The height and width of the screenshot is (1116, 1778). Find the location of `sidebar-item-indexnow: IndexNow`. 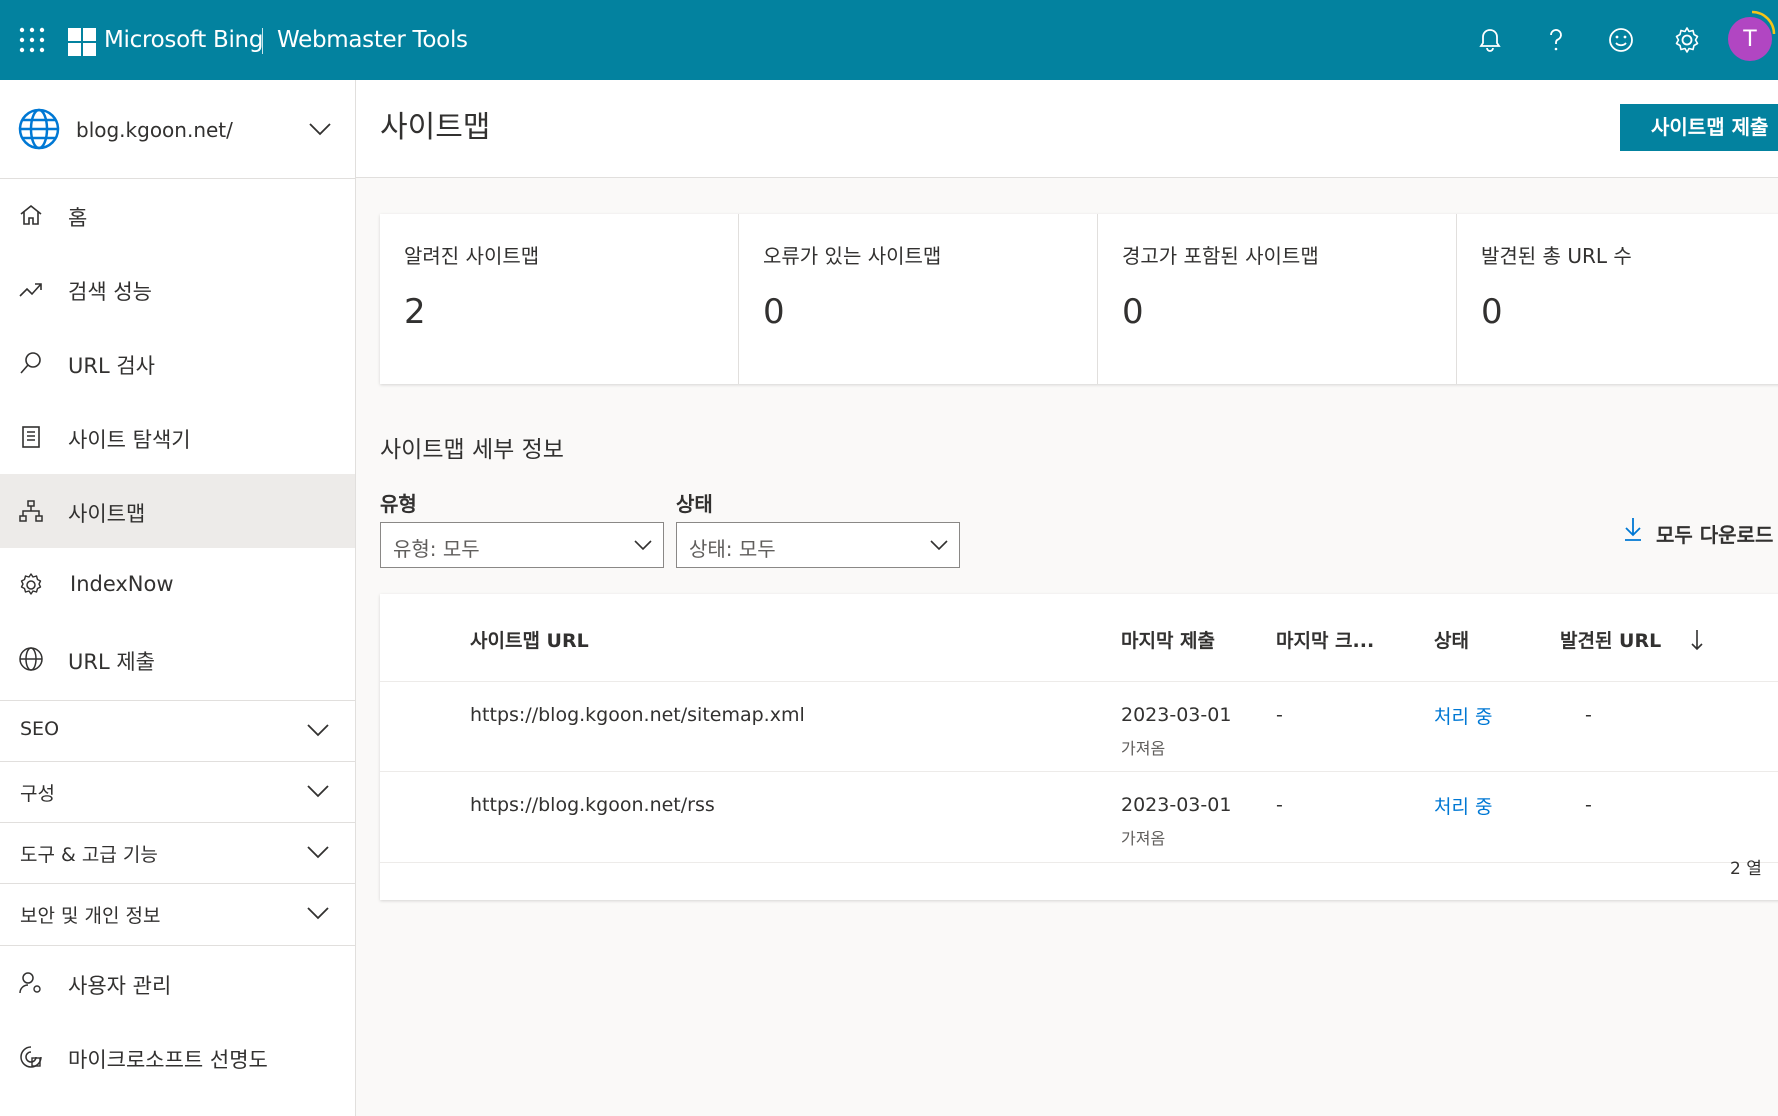

sidebar-item-indexnow: IndexNow is located at coordinates (177, 585).